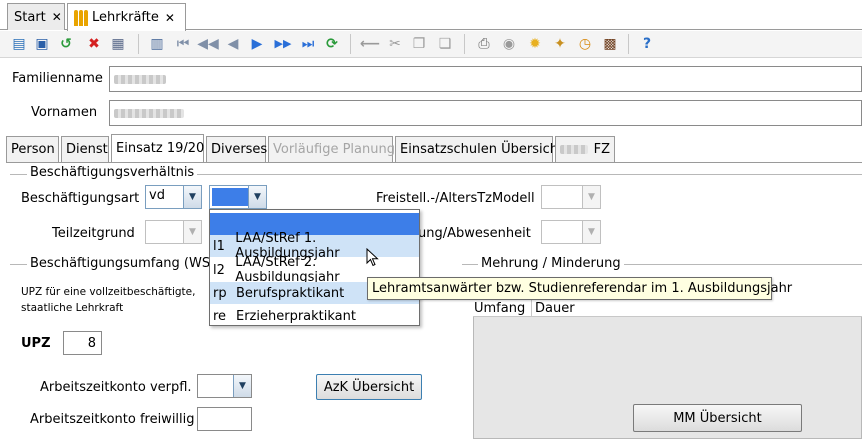 The width and height of the screenshot is (862, 439). What do you see at coordinates (112, 419) in the screenshot?
I see `azk-freiwillig-label: Arbeitszeitkonto freiwillig` at bounding box center [112, 419].